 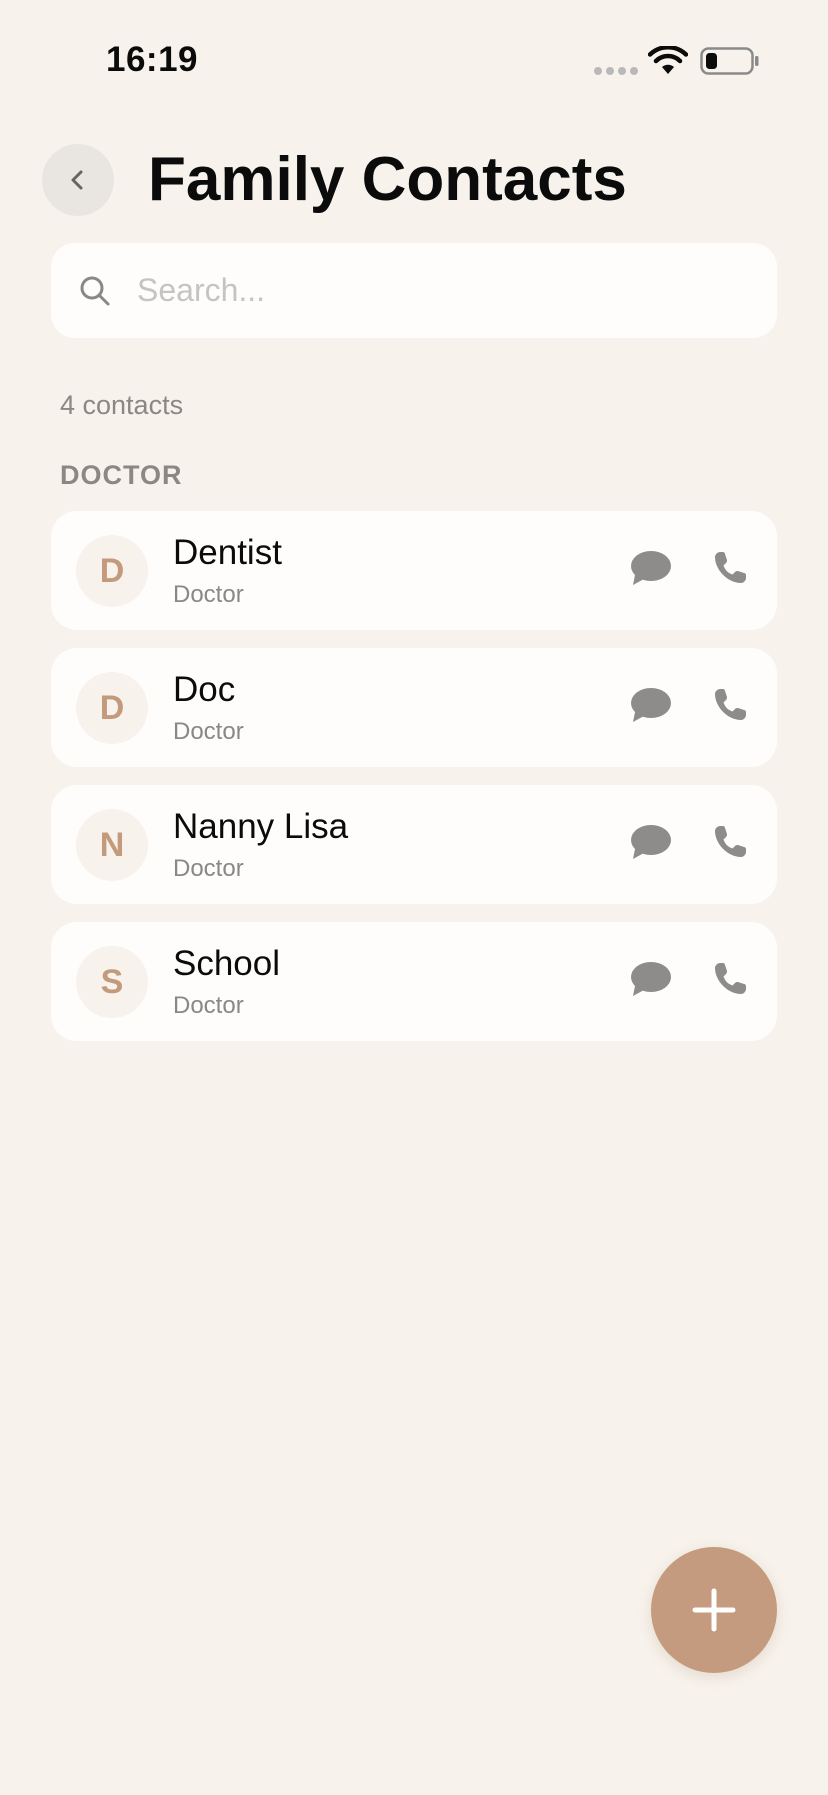 What do you see at coordinates (227, 963) in the screenshot?
I see `contact-name: School` at bounding box center [227, 963].